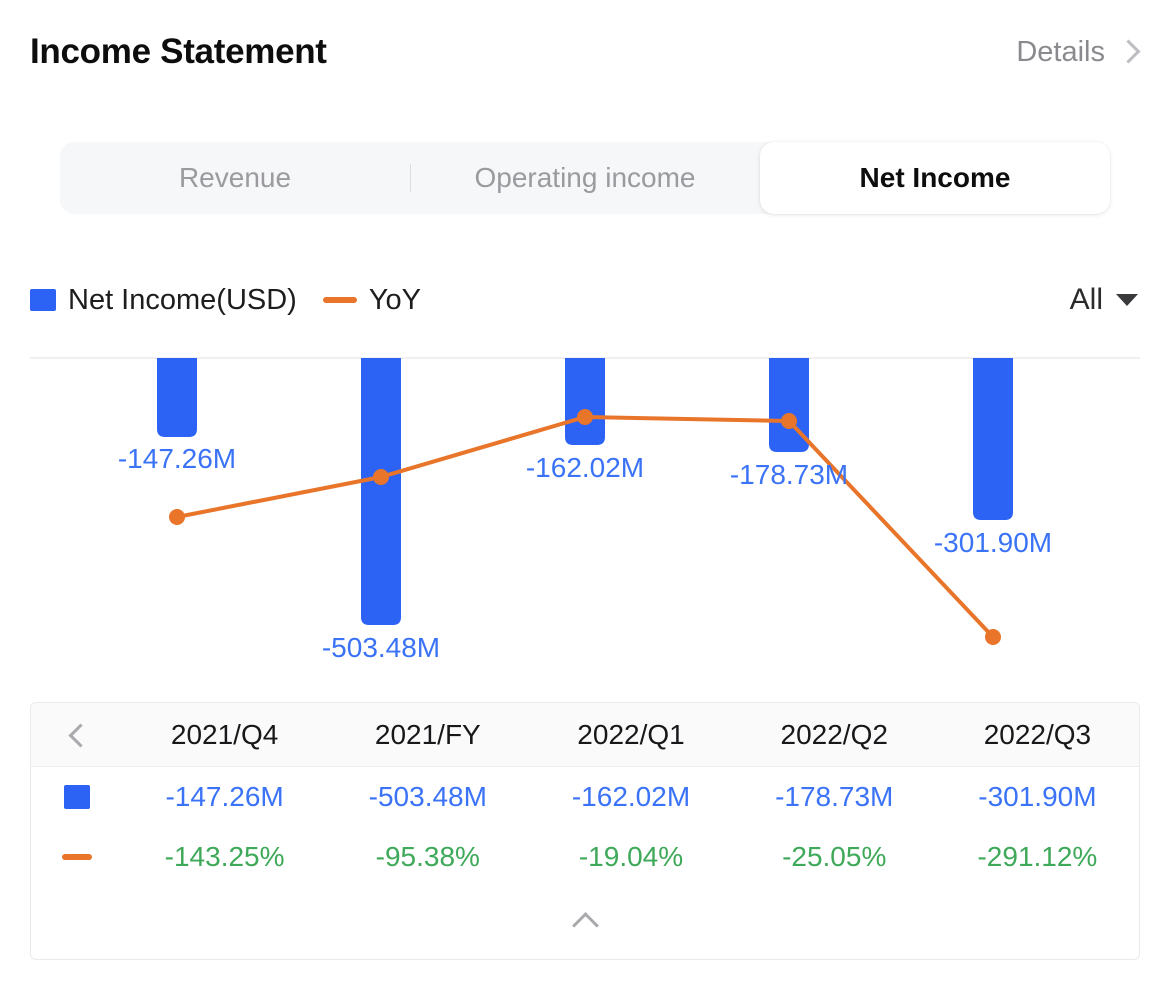 This screenshot has width=1170, height=1007. What do you see at coordinates (630, 735) in the screenshot?
I see `table-header-cell: 2022/Q1` at bounding box center [630, 735].